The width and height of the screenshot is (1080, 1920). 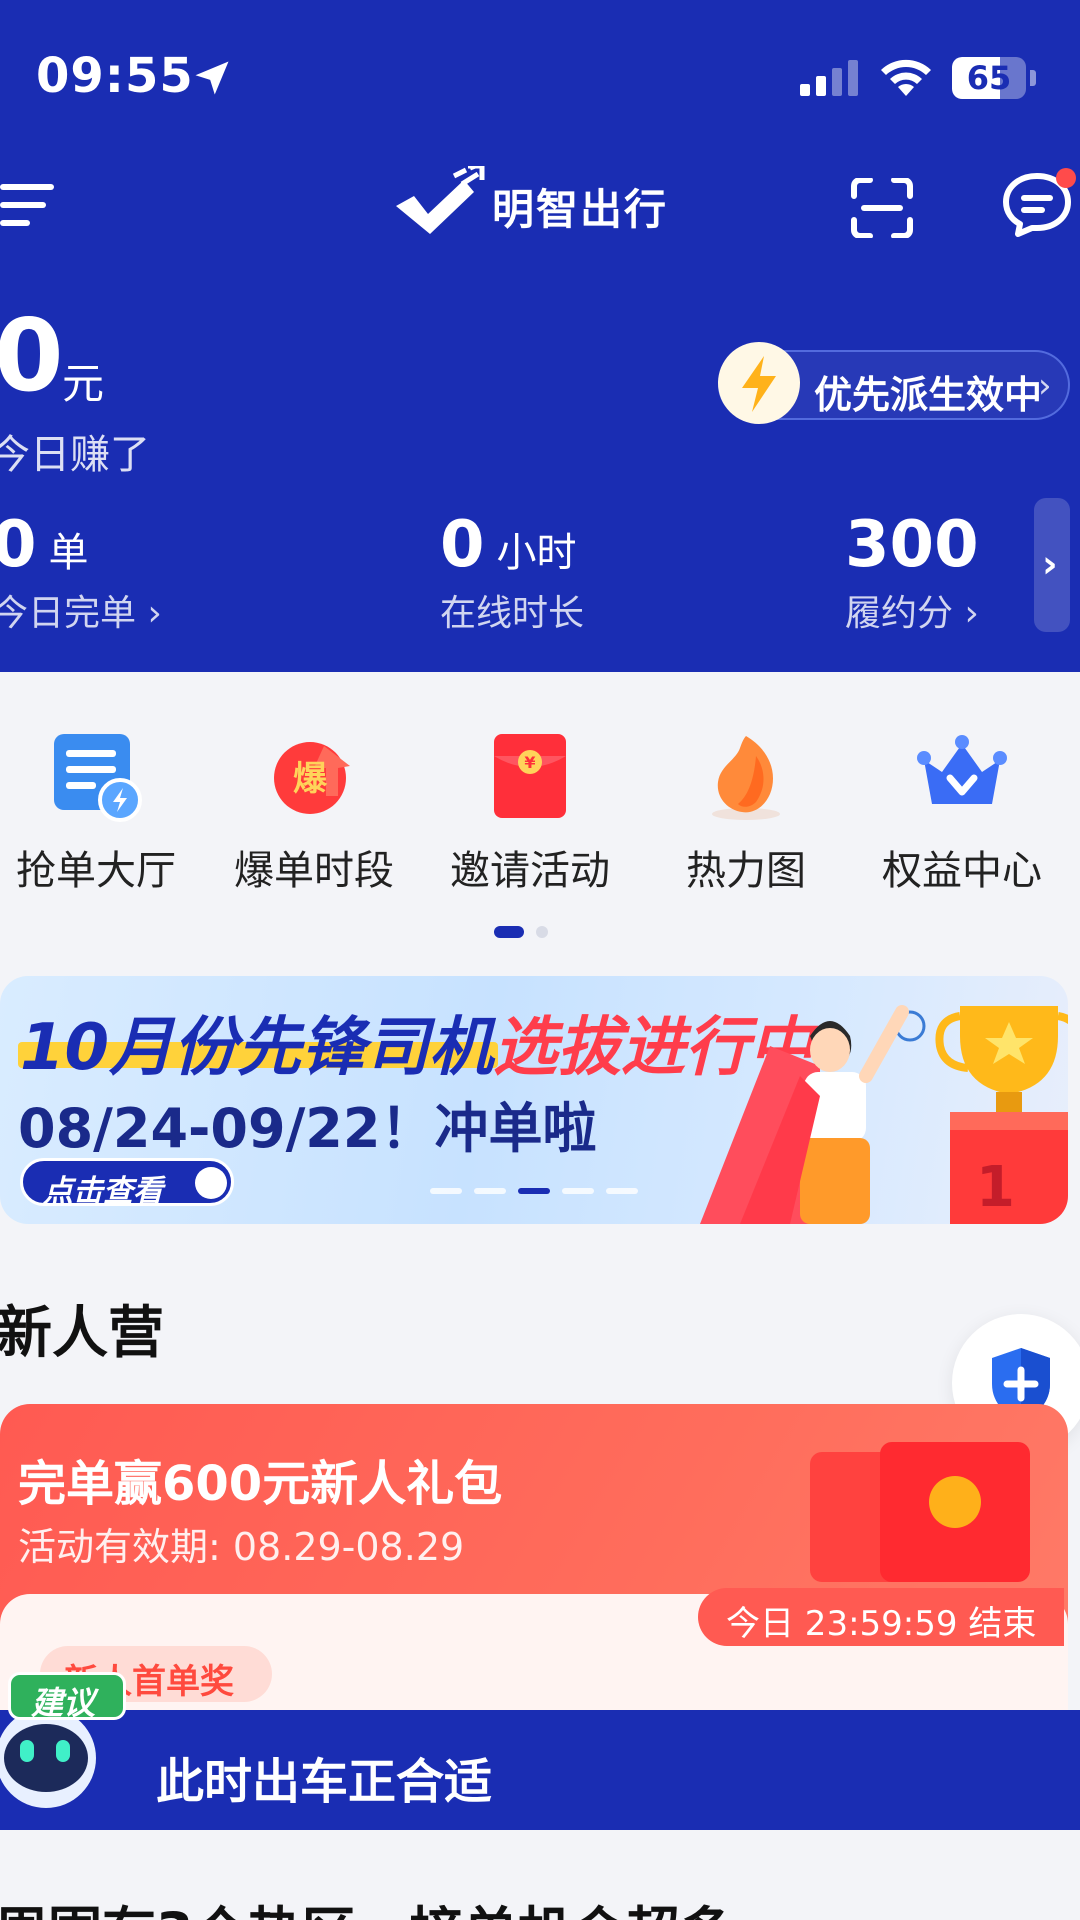 What do you see at coordinates (212, 78) in the screenshot?
I see `location-arrow-icon` at bounding box center [212, 78].